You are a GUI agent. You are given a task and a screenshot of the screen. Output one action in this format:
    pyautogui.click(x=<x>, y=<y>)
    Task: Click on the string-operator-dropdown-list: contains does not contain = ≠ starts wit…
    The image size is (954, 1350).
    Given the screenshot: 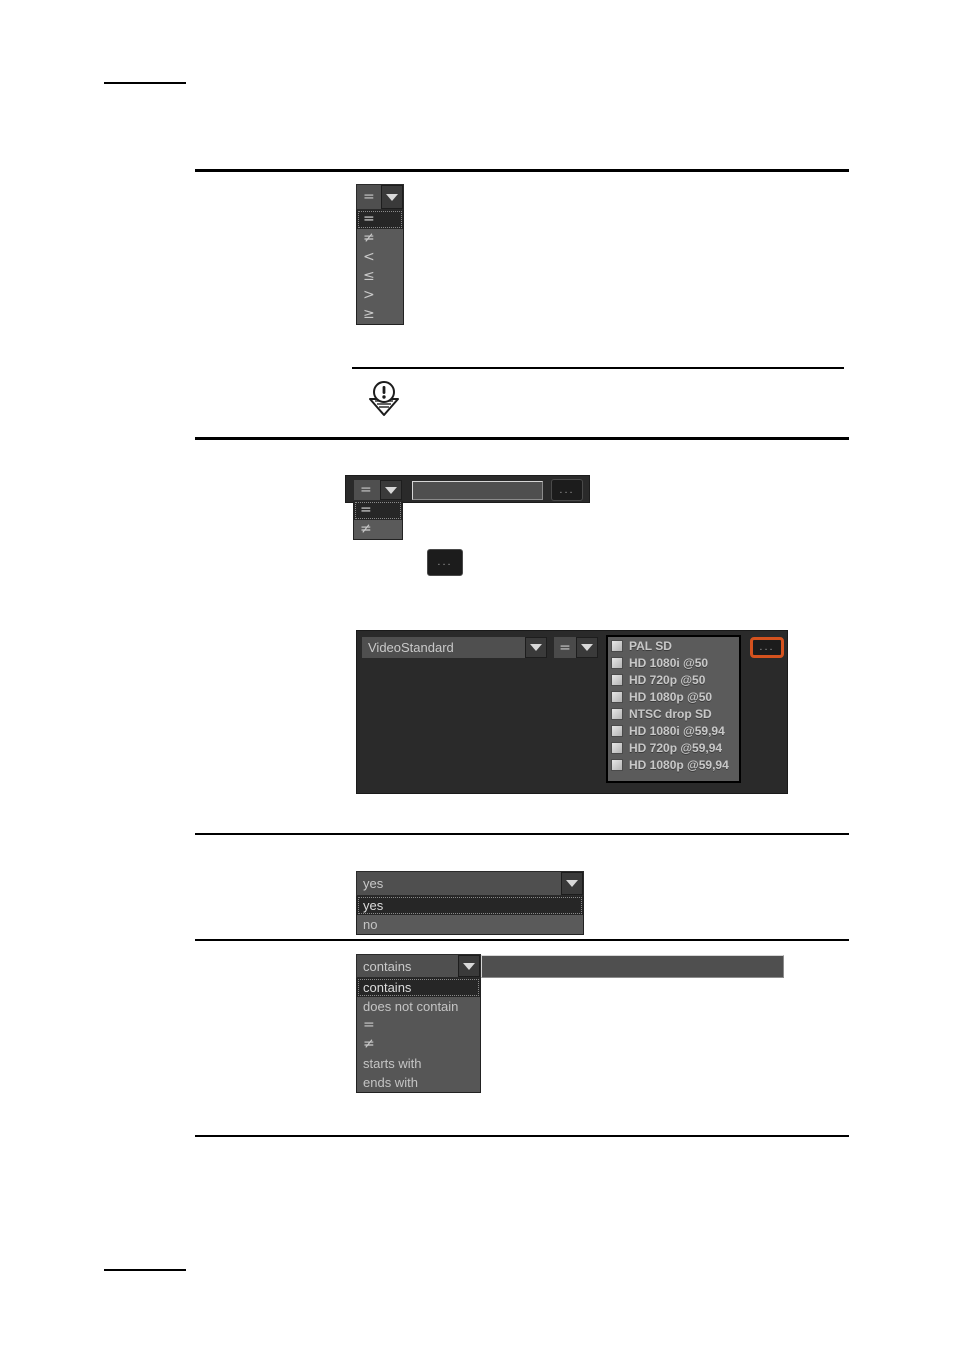 What is the action you would take?
    pyautogui.click(x=418, y=1035)
    